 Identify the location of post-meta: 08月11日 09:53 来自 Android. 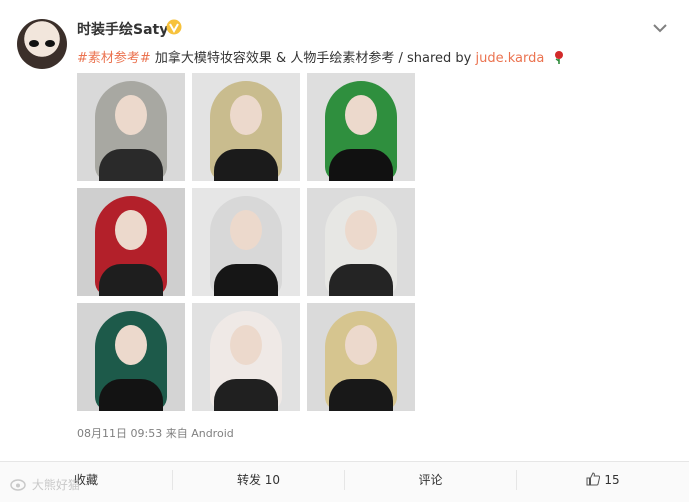
(155, 433).